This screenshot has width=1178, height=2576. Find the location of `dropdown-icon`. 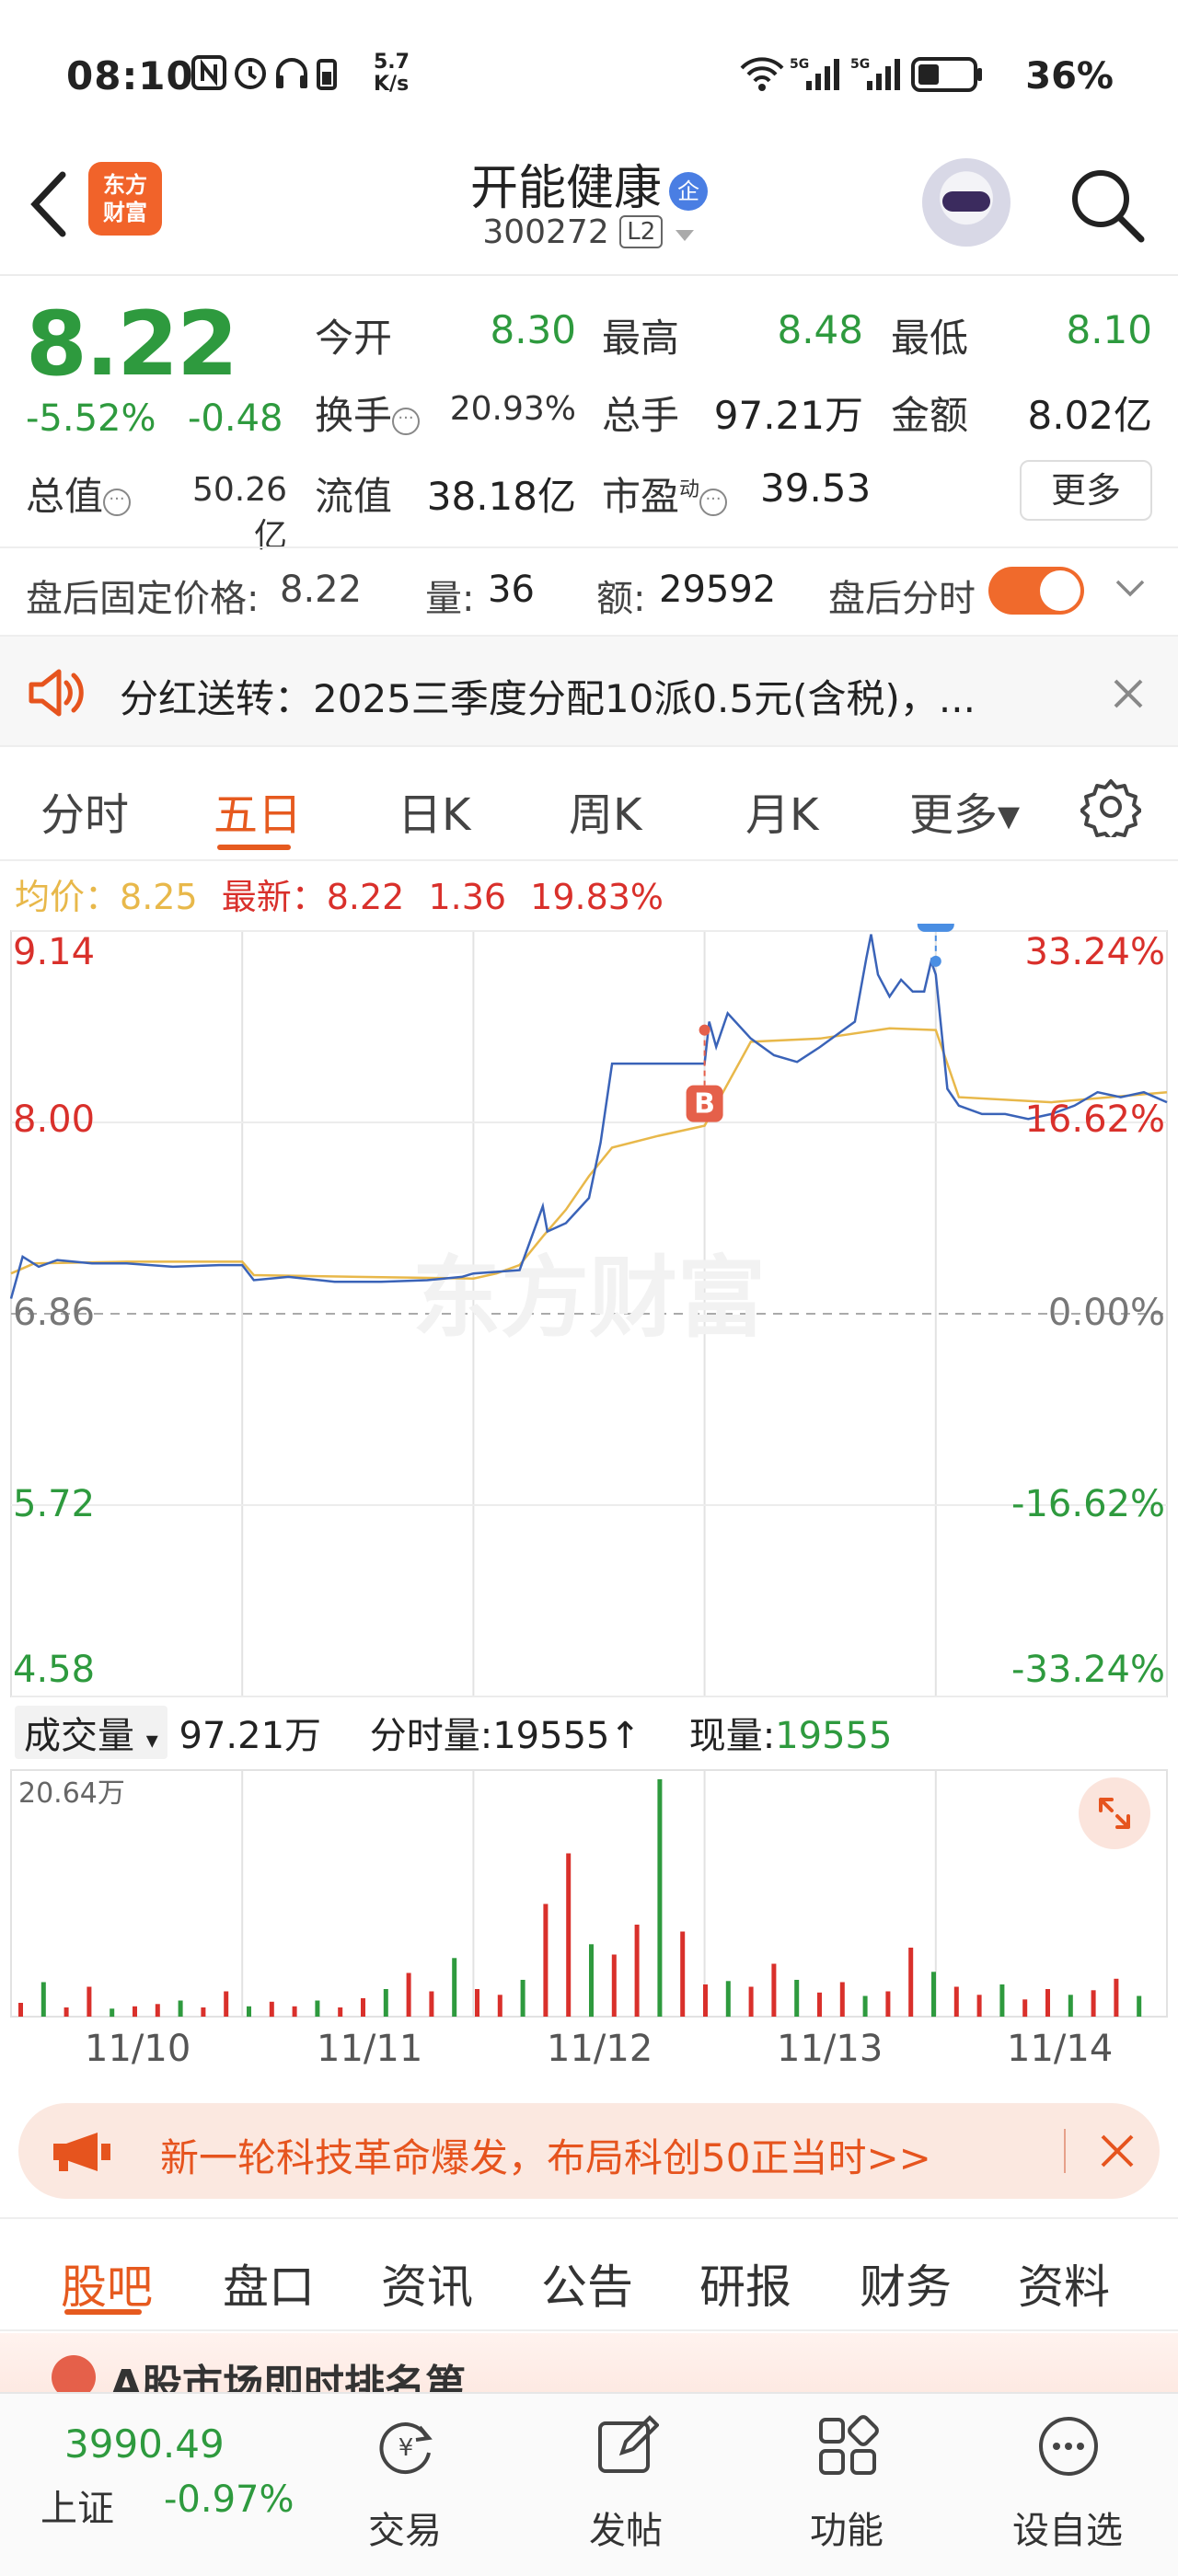

dropdown-icon is located at coordinates (684, 235).